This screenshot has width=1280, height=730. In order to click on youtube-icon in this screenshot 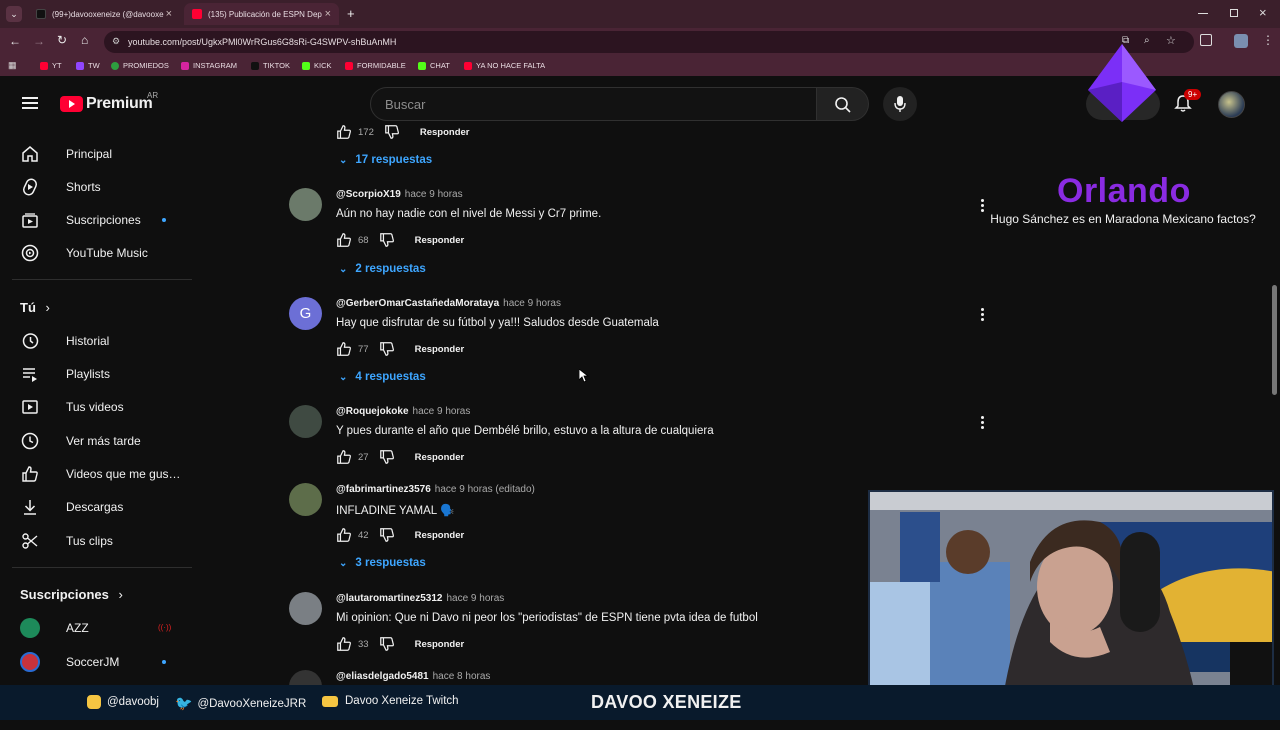, I will do `click(197, 14)`.